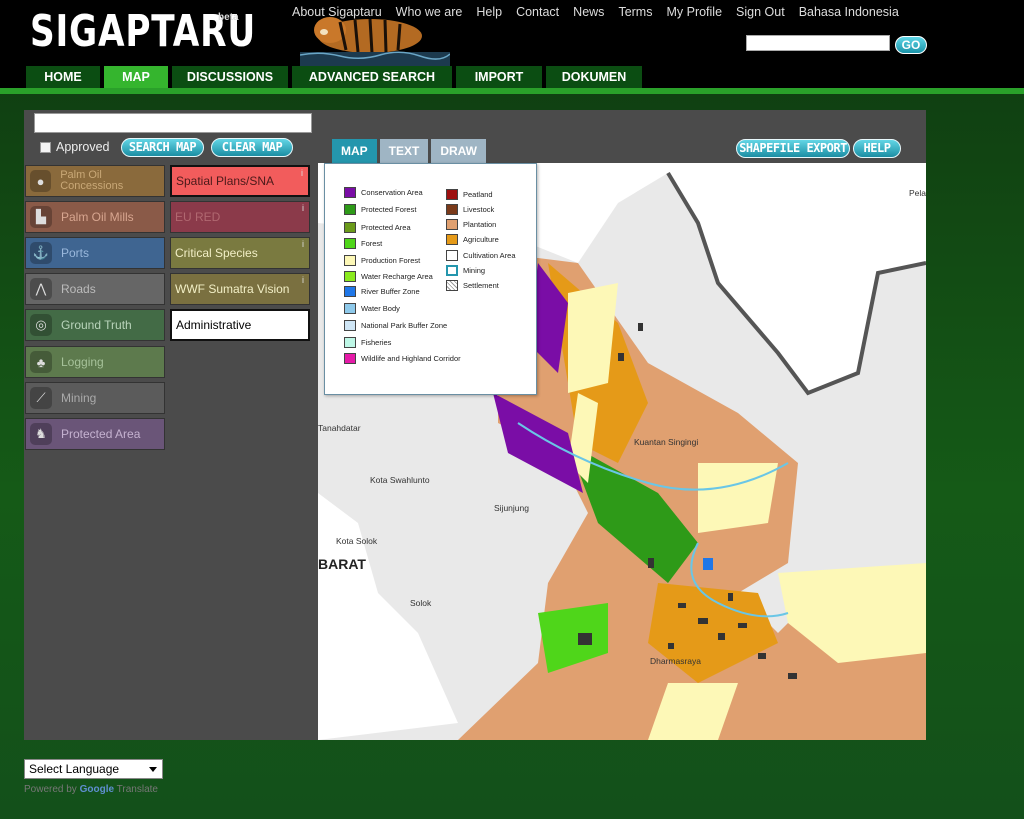 This screenshot has width=1024, height=819. I want to click on layer-mining: ⟋ Mining, so click(95, 398).